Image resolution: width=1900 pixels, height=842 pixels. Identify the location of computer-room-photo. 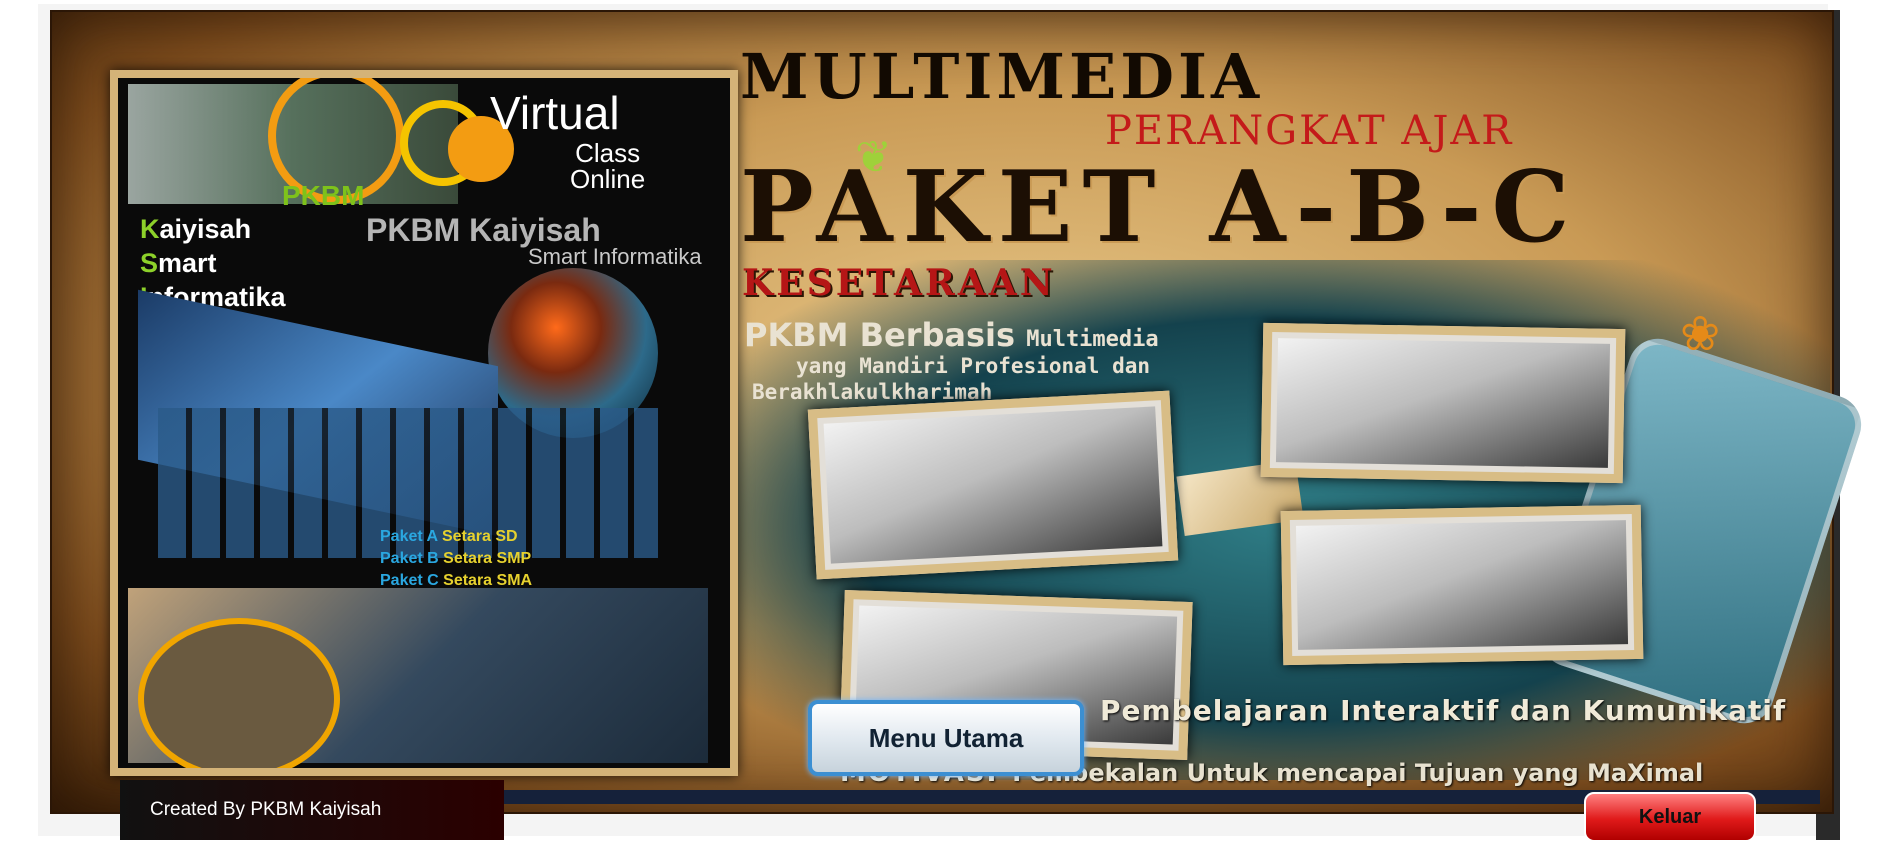
(239, 693).